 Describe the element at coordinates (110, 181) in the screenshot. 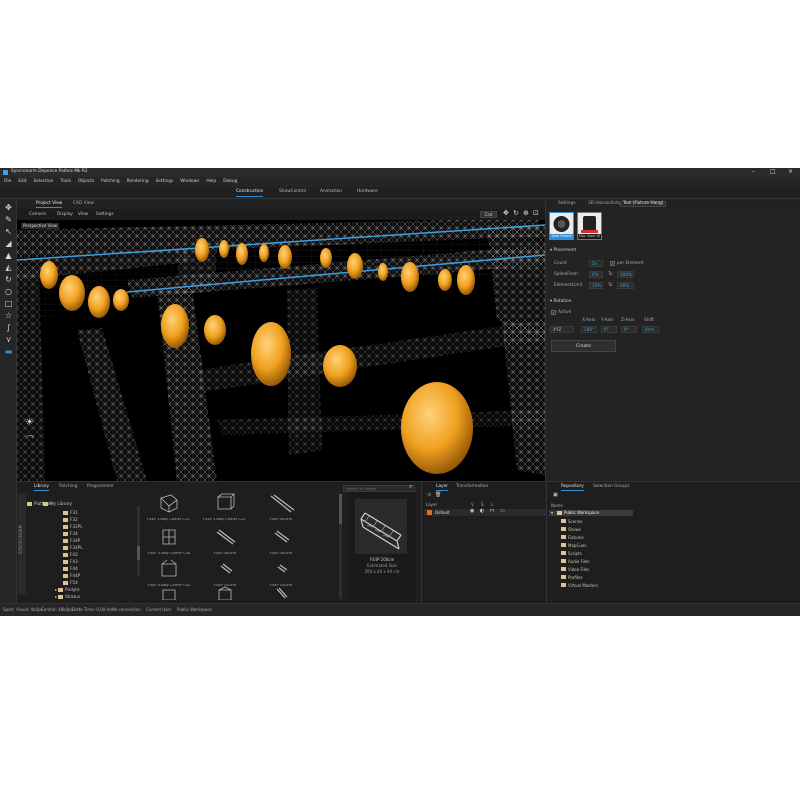

I see `menu-patching: Patching` at that location.